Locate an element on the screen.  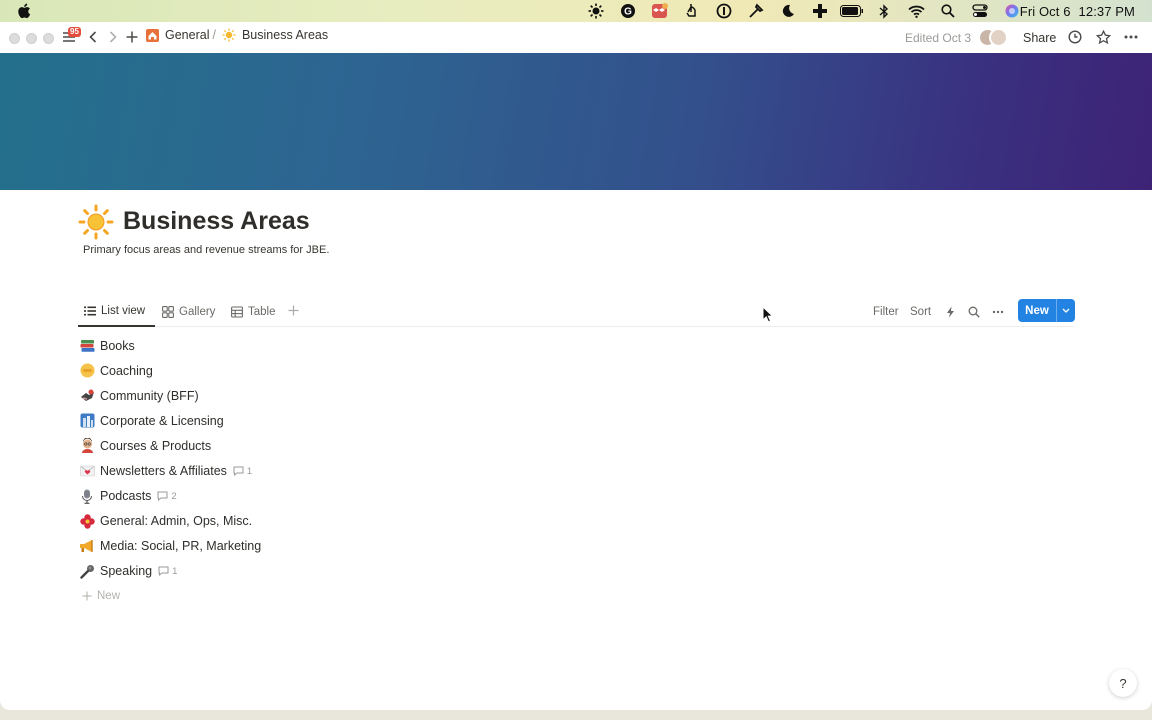
star-icon is located at coordinates (1103, 36).